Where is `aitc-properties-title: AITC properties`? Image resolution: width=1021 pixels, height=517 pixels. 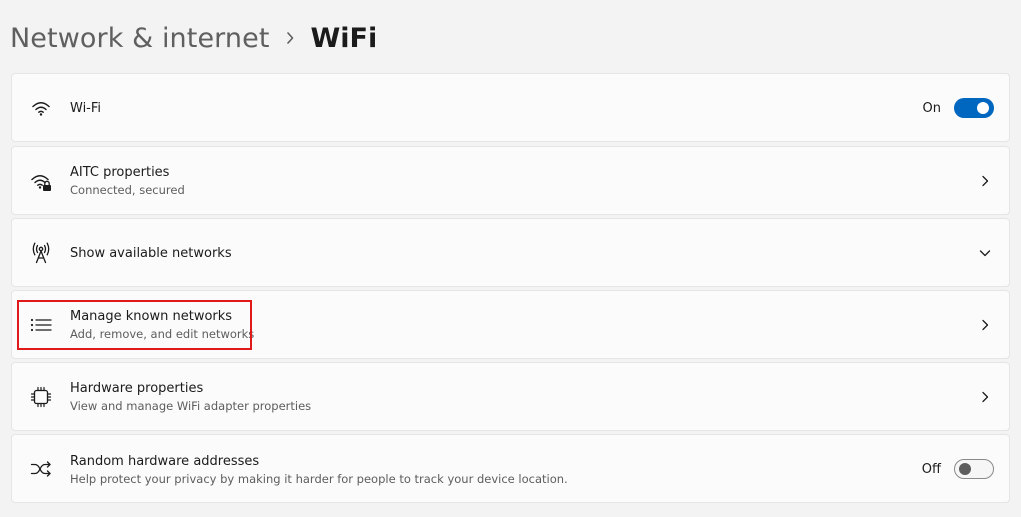
aitc-properties-title: AITC properties is located at coordinates (120, 172).